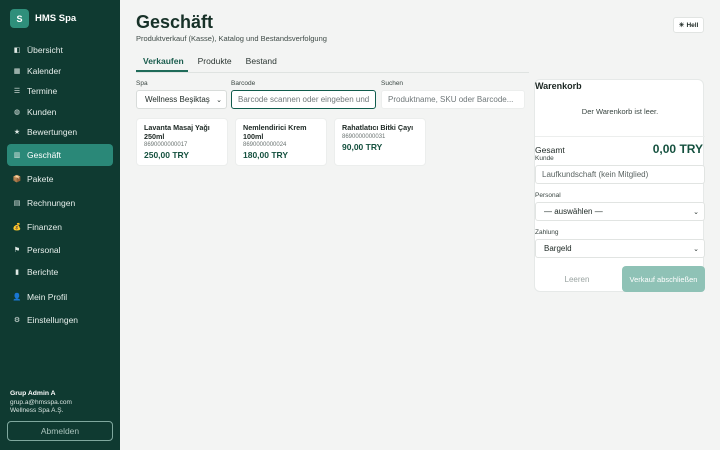 Image resolution: width=720 pixels, height=450 pixels. Describe the element at coordinates (60, 112) in the screenshot. I see `sidebar-item-kunden: ◍ Kunden` at that location.